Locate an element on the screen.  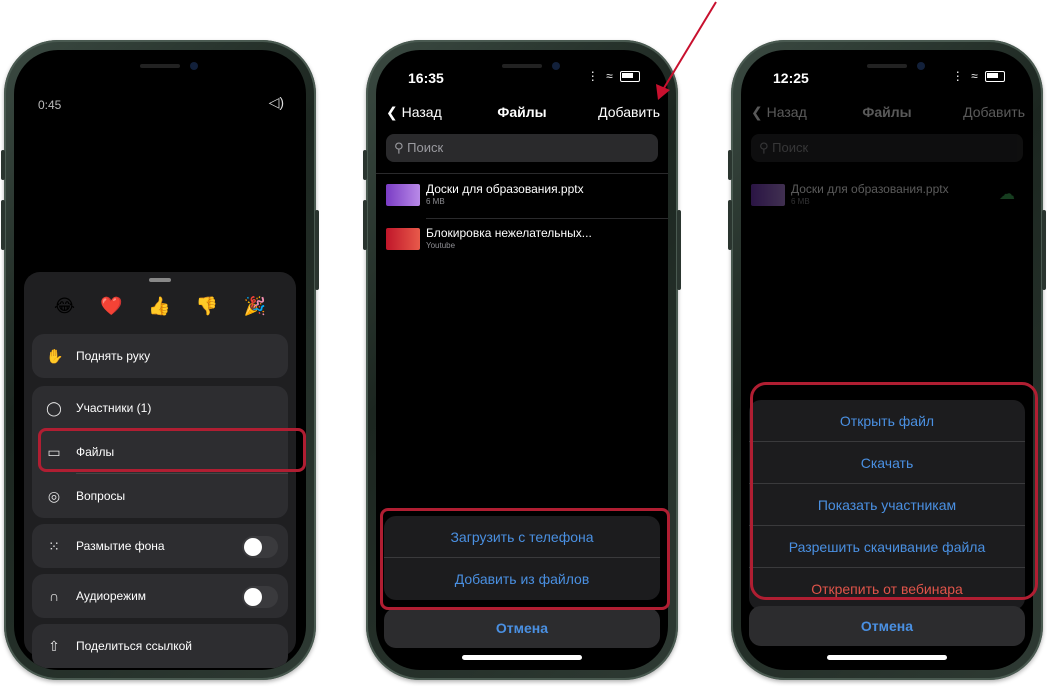
file-row: Доски для образования.pptx 6 MB ☁ is located at coordinates (887, 198).